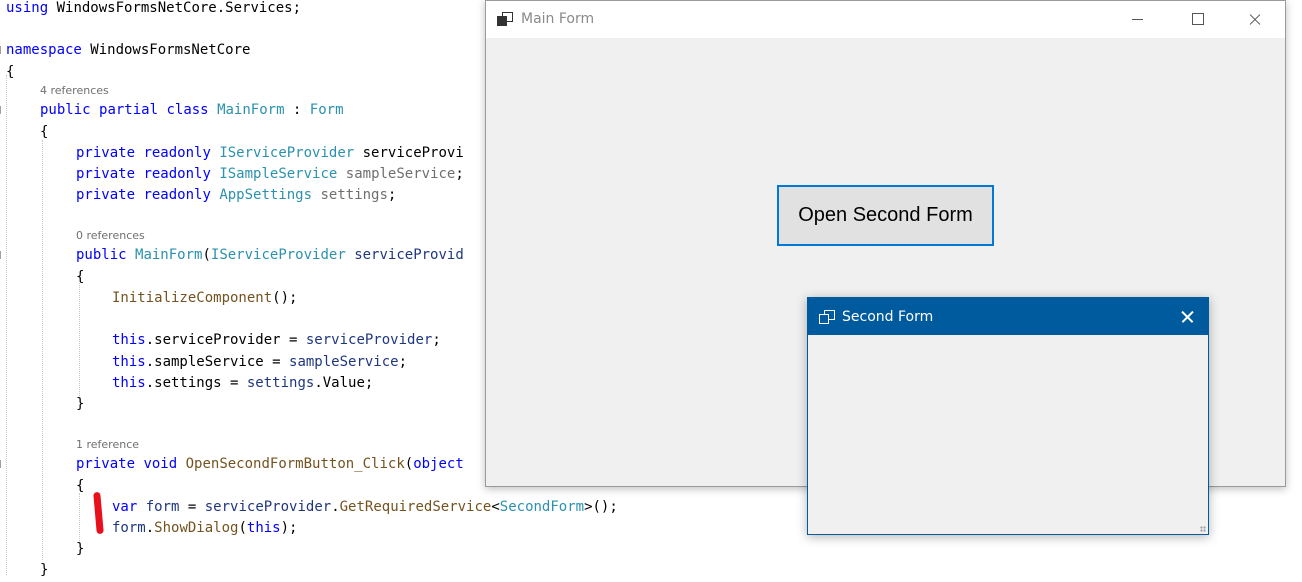 The height and width of the screenshot is (582, 1302). I want to click on code-token: var, so click(125, 507).